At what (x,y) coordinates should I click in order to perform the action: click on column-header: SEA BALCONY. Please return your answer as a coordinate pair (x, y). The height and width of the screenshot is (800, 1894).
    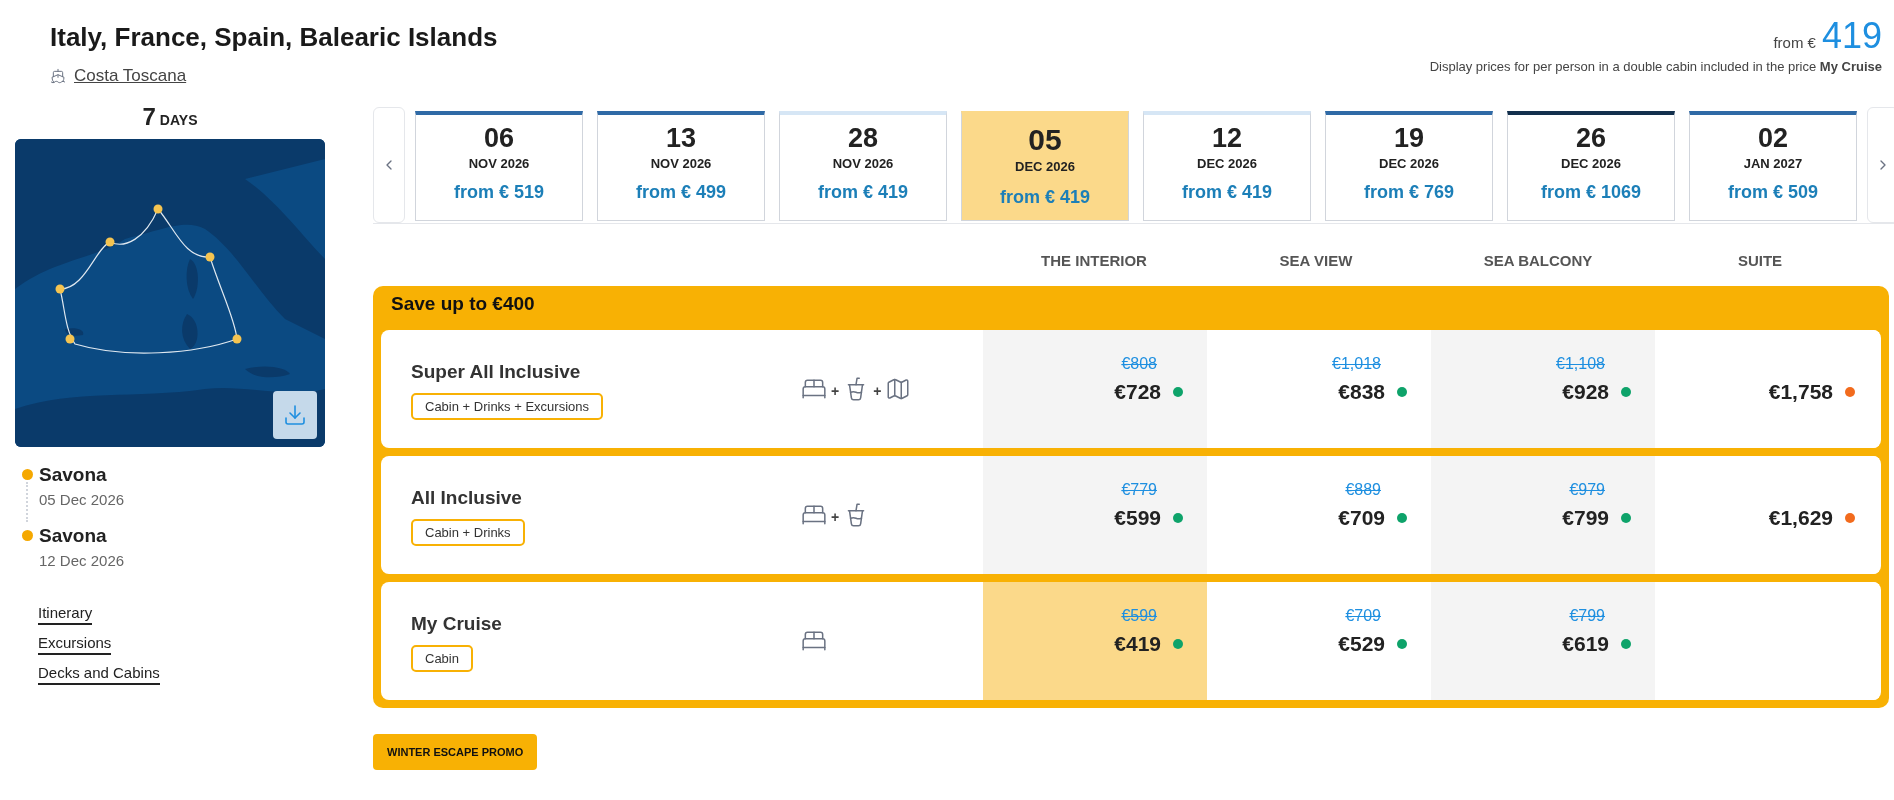
    Looking at the image, I should click on (1538, 260).